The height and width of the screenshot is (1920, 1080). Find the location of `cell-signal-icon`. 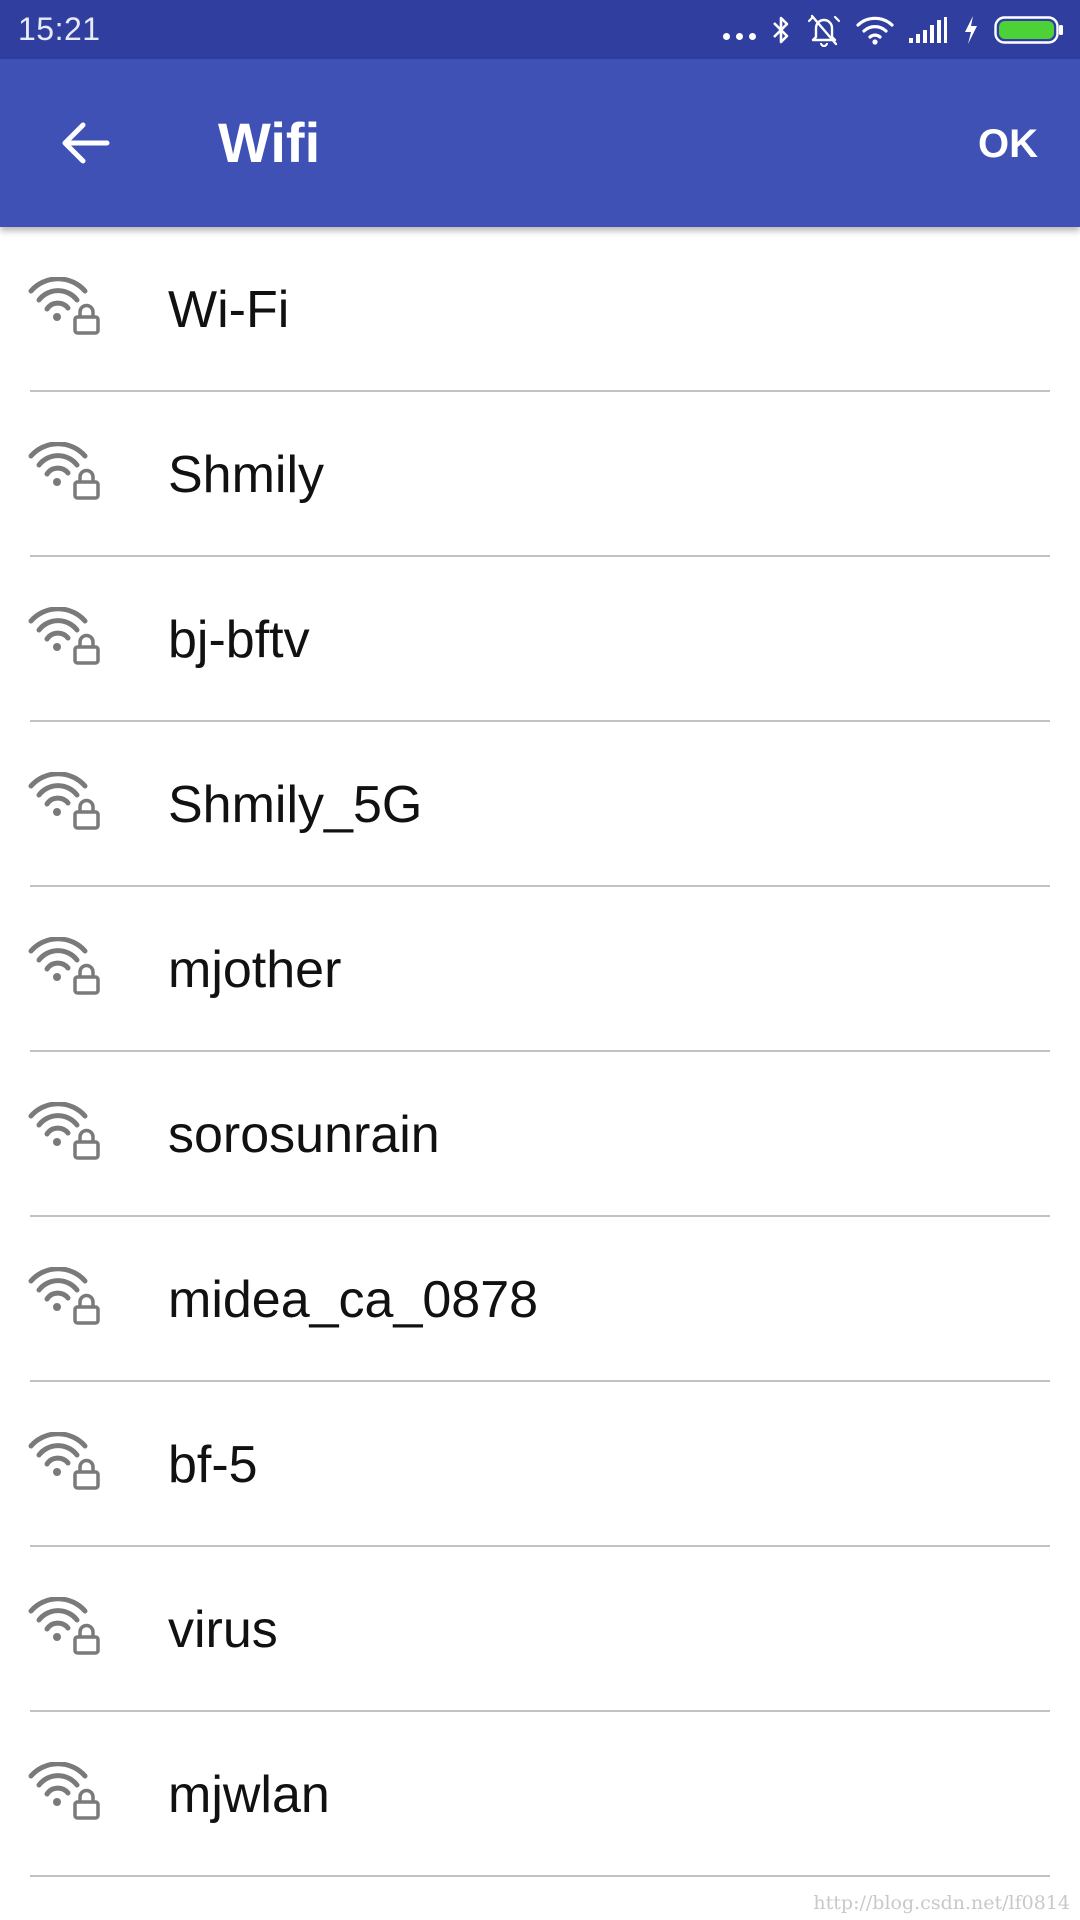

cell-signal-icon is located at coordinates (928, 30).